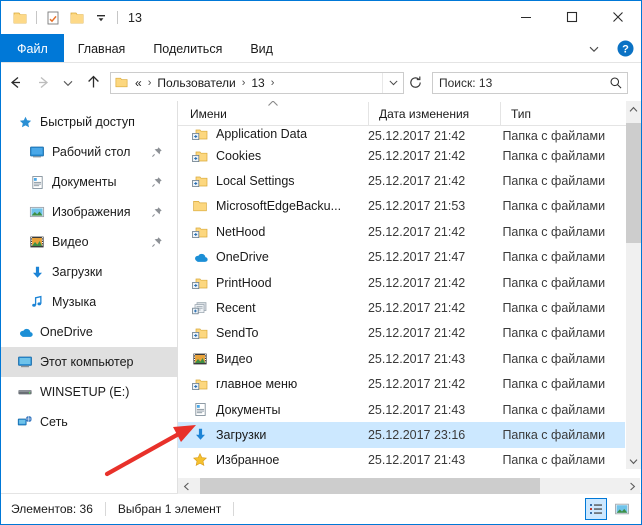 The width and height of the screenshot is (642, 525). What do you see at coordinates (200, 257) in the screenshot?
I see `onedrive-icon` at bounding box center [200, 257].